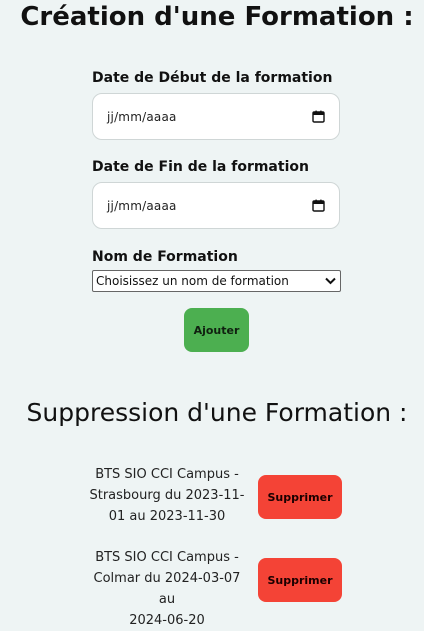  I want to click on chevron-down-icon, so click(330, 281).